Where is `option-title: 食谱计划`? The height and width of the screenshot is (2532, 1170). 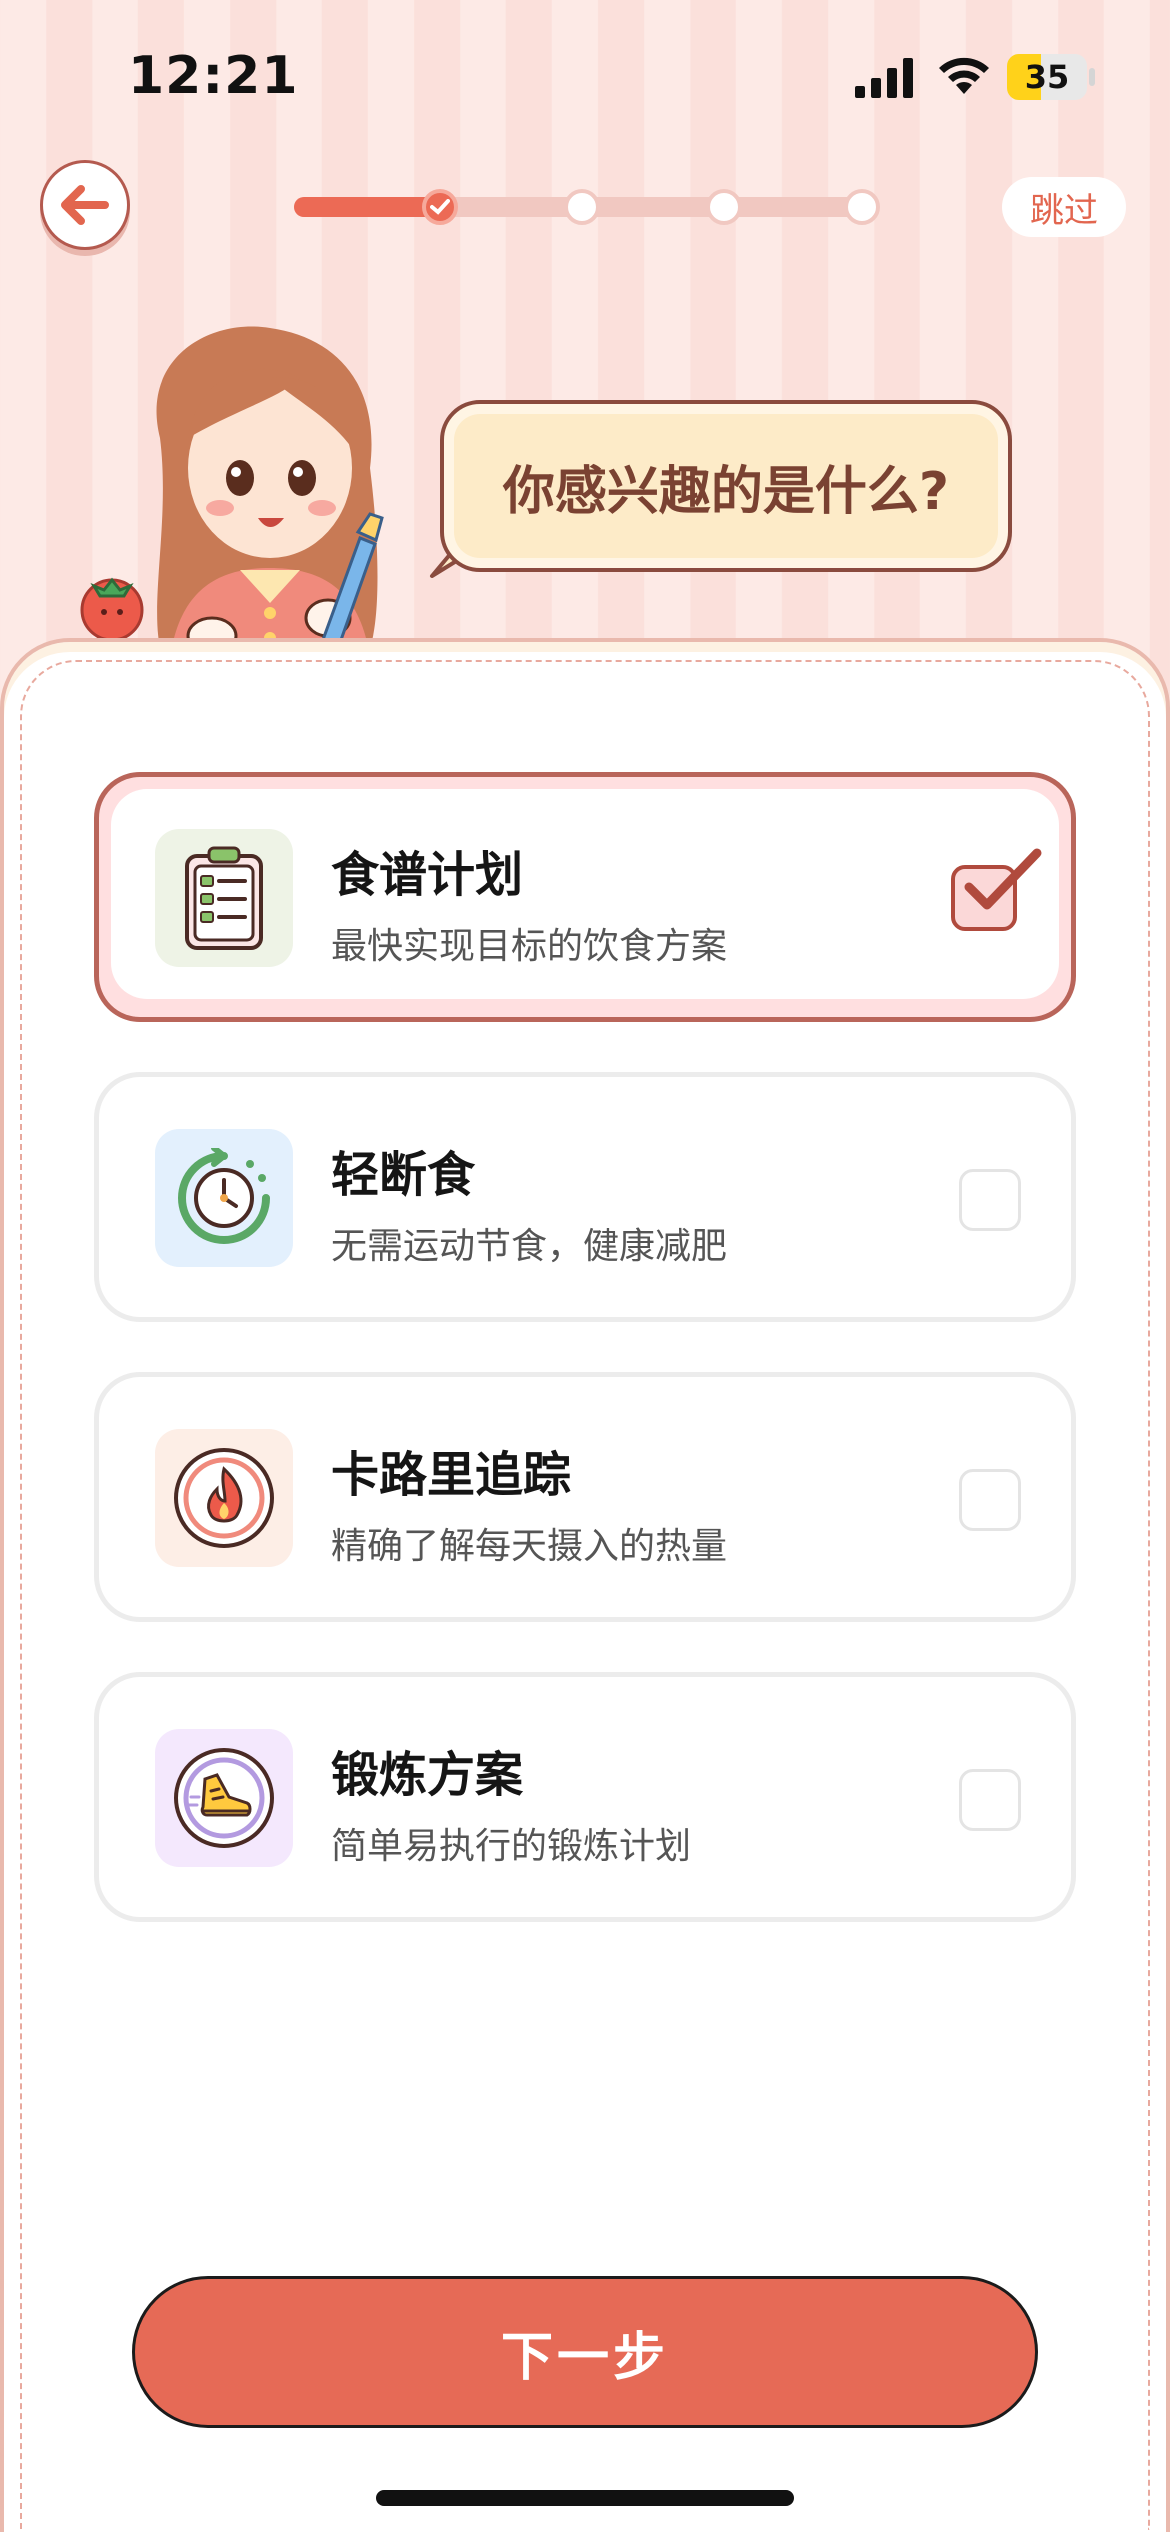 option-title: 食谱计划 is located at coordinates (427, 875).